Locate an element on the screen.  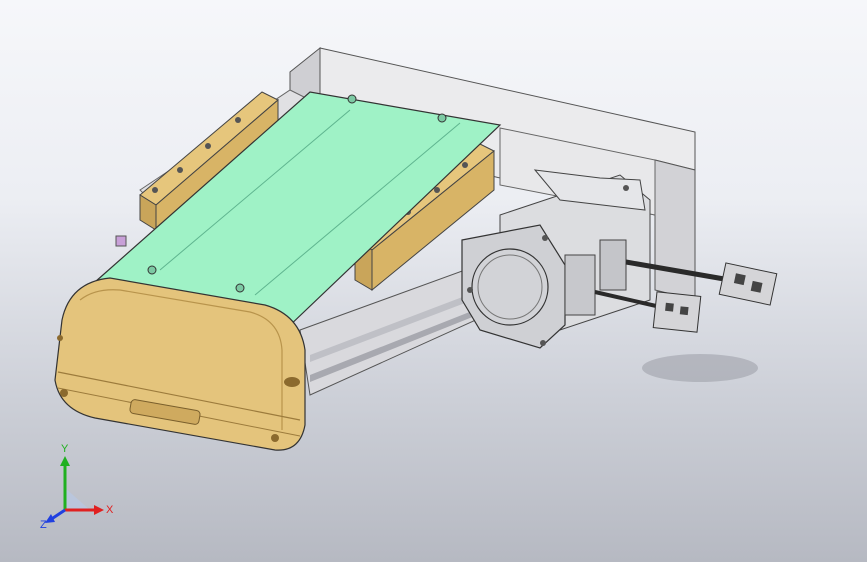
coordinate-triad: Y X Z is located at coordinates (77, 486).